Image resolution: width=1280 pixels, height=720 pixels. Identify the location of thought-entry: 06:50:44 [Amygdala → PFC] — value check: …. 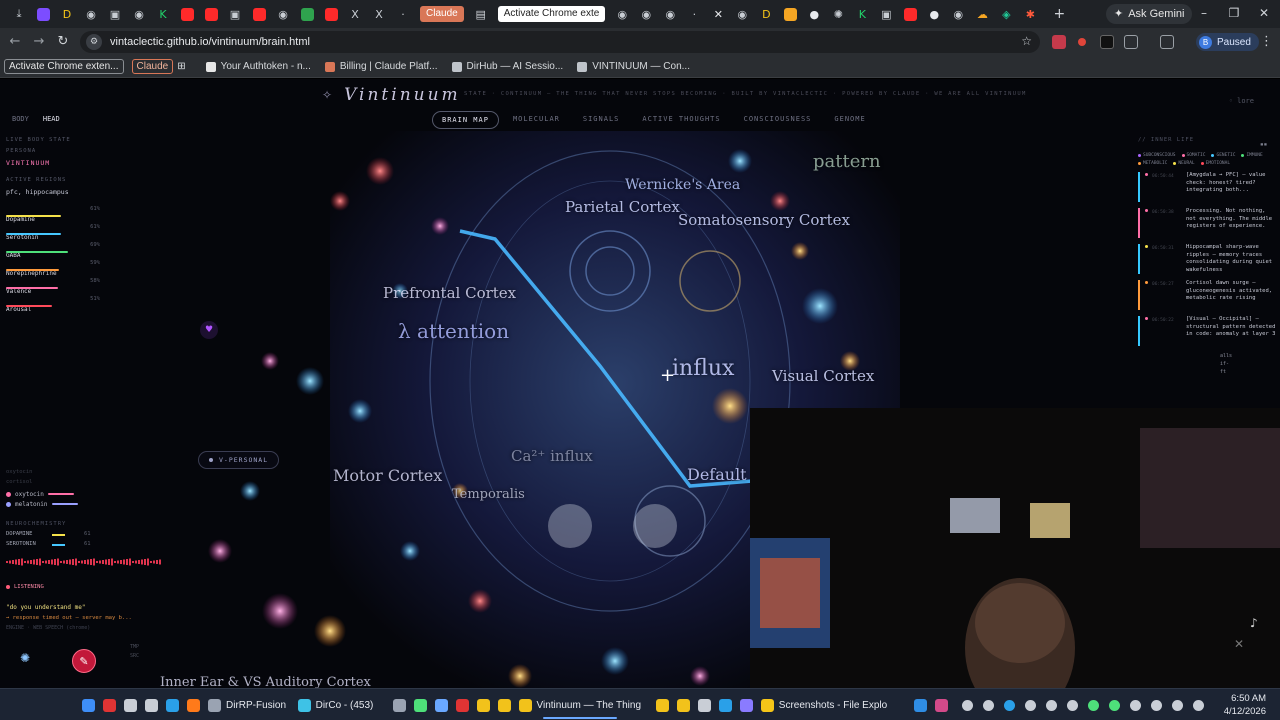
(1208, 187).